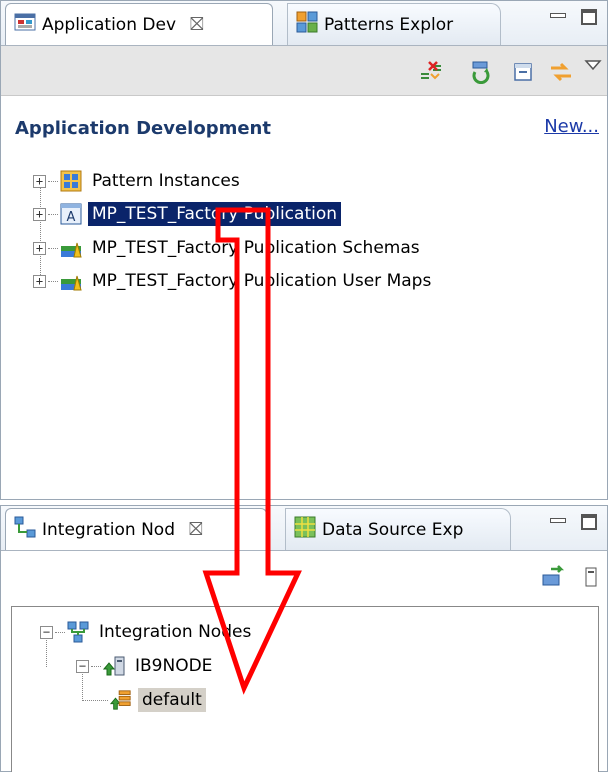  I want to click on tree-item-label: Pattern Instances, so click(166, 181).